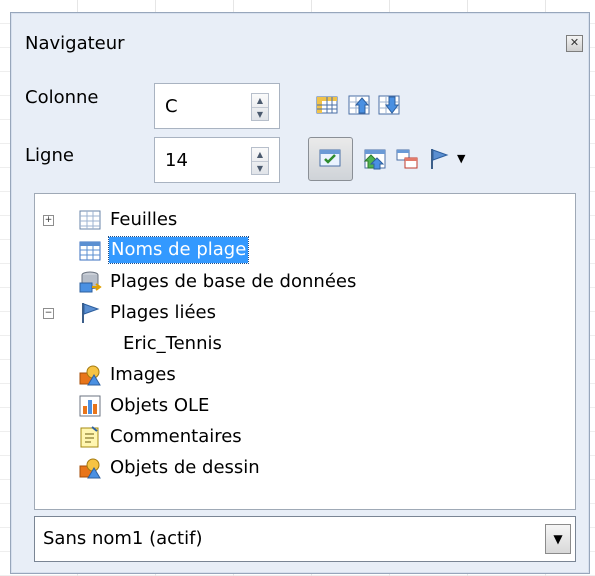  What do you see at coordinates (323, 344) in the screenshot?
I see `tree-item-child: Eric_Tennis` at bounding box center [323, 344].